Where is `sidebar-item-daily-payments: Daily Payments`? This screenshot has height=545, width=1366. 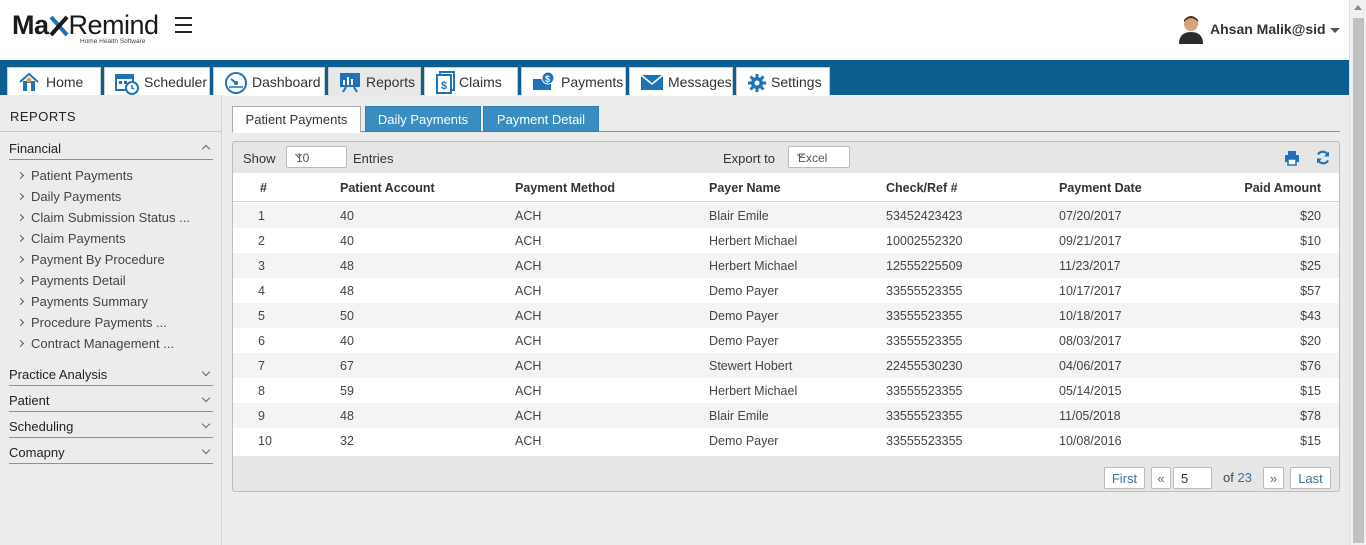
sidebar-item-daily-payments: Daily Payments is located at coordinates (68, 196).